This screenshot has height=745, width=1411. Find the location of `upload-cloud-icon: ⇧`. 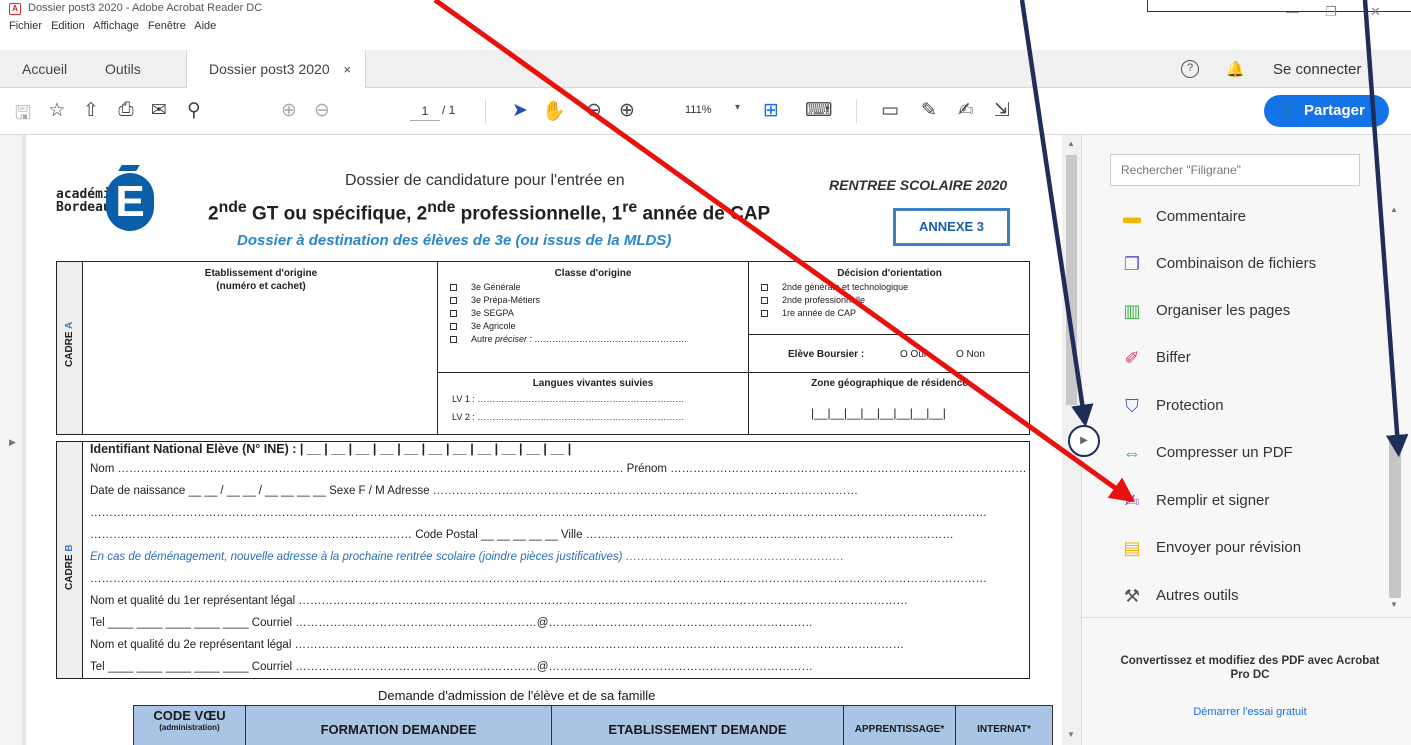

upload-cloud-icon: ⇧ is located at coordinates (91, 110).